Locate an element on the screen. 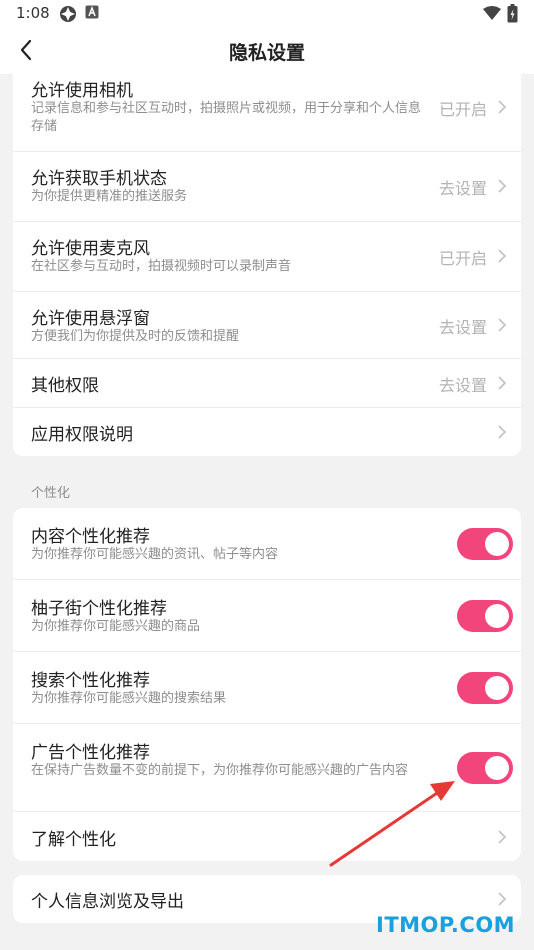 The height and width of the screenshot is (950, 534). annotation-arrow-icon is located at coordinates (392, 824).